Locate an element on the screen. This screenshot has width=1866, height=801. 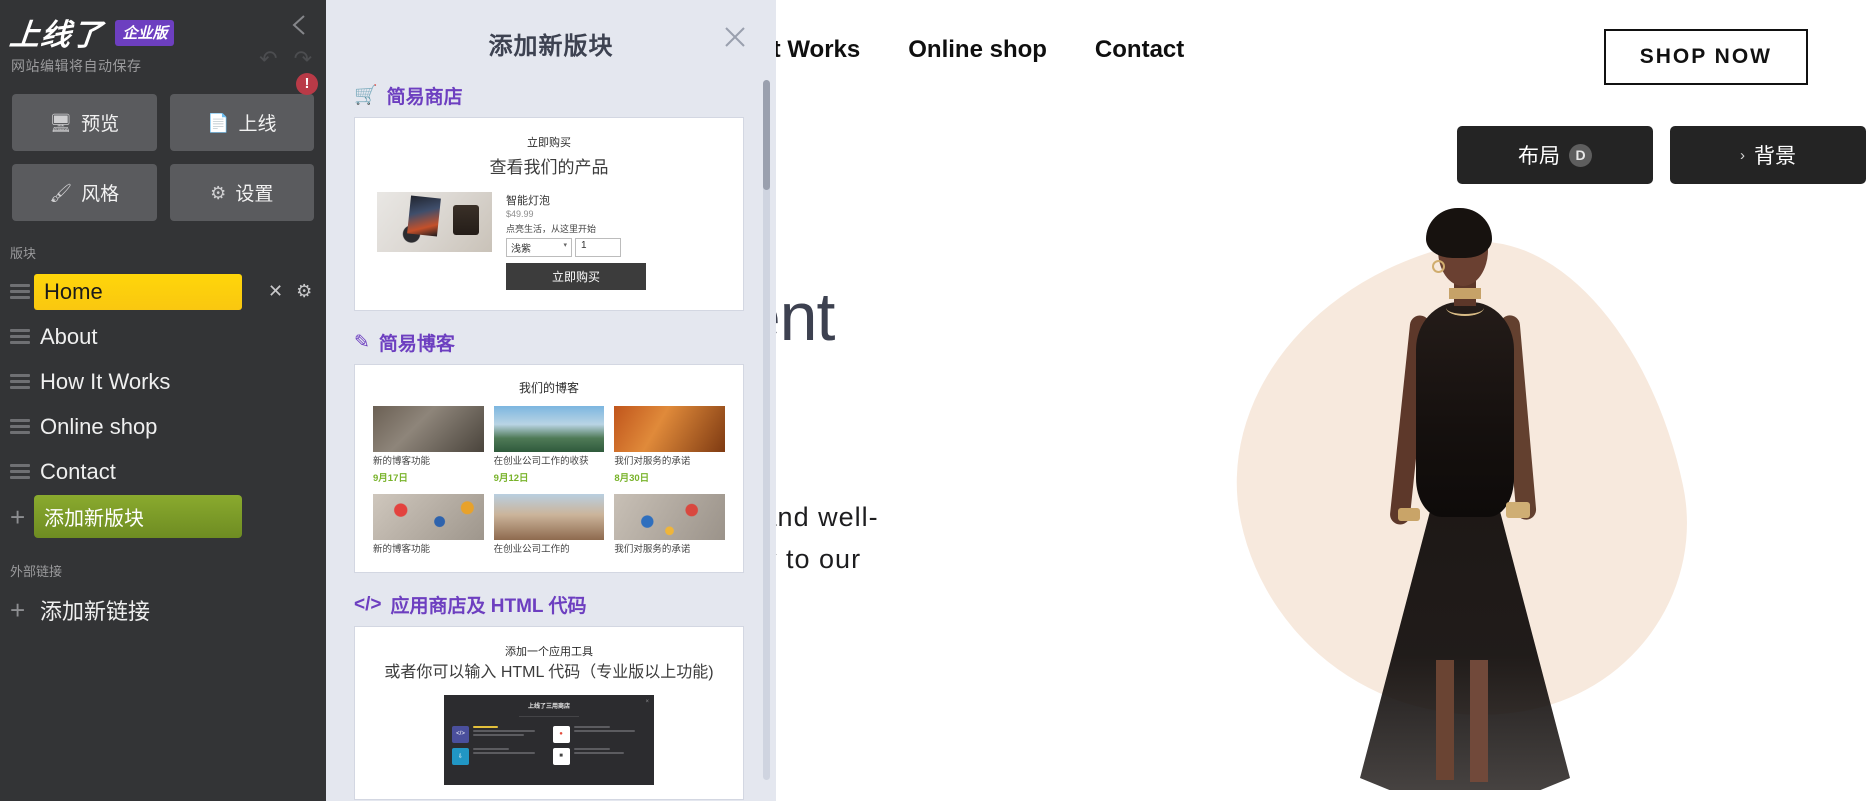
screenshot-app-item: ● is located at coordinates (599, 734).